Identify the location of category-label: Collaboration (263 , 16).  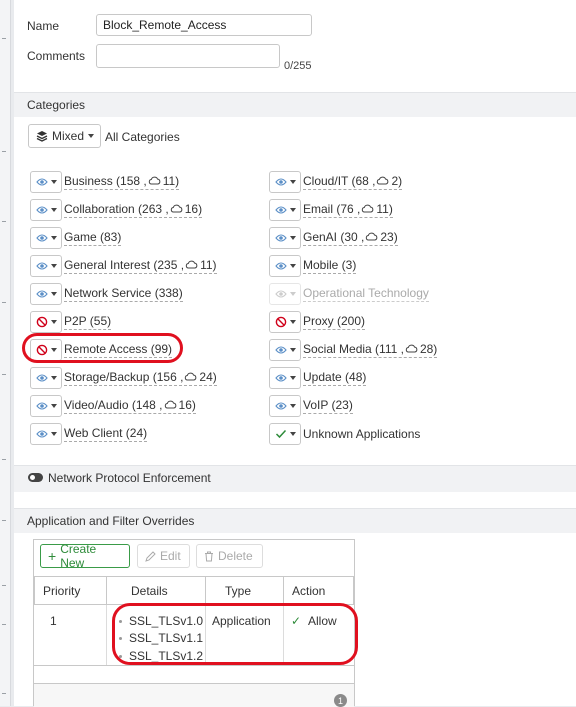
(133, 210).